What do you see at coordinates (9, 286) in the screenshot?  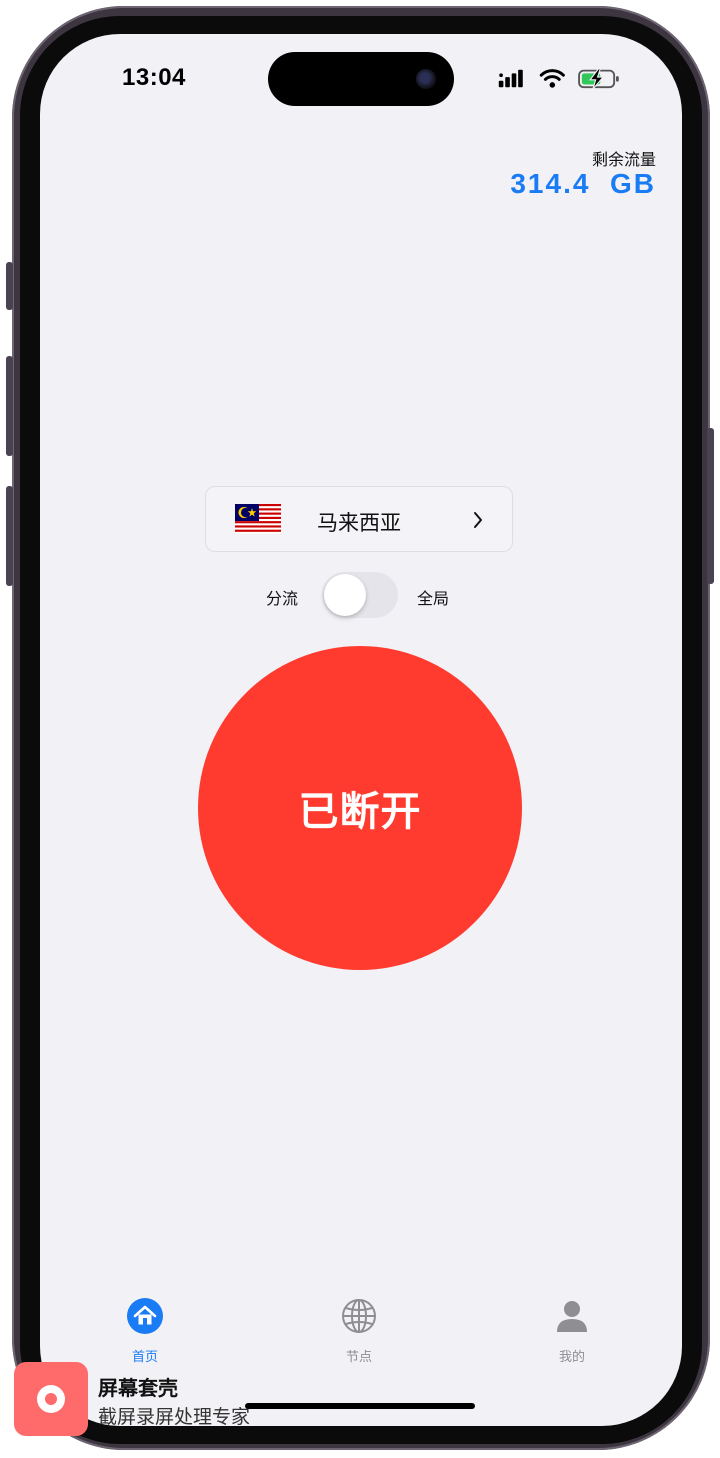 I see `silent-switch` at bounding box center [9, 286].